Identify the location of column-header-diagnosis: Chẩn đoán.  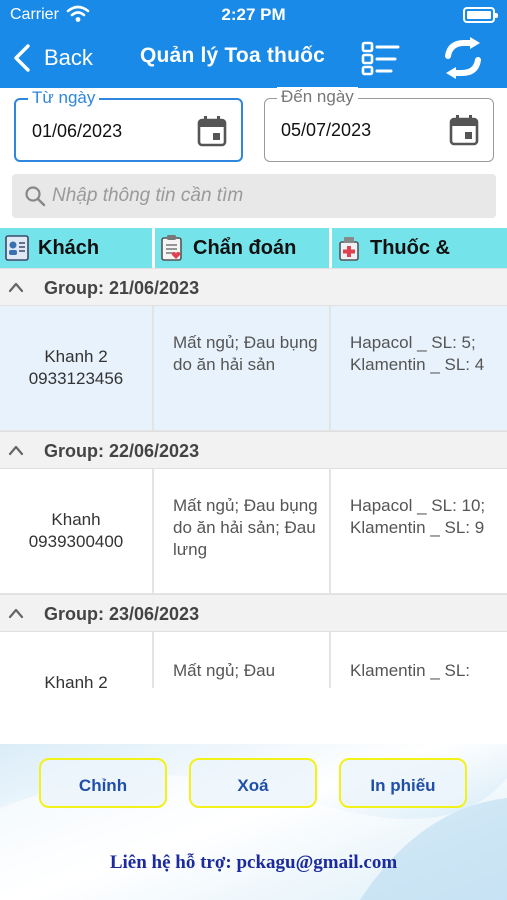
(242, 248).